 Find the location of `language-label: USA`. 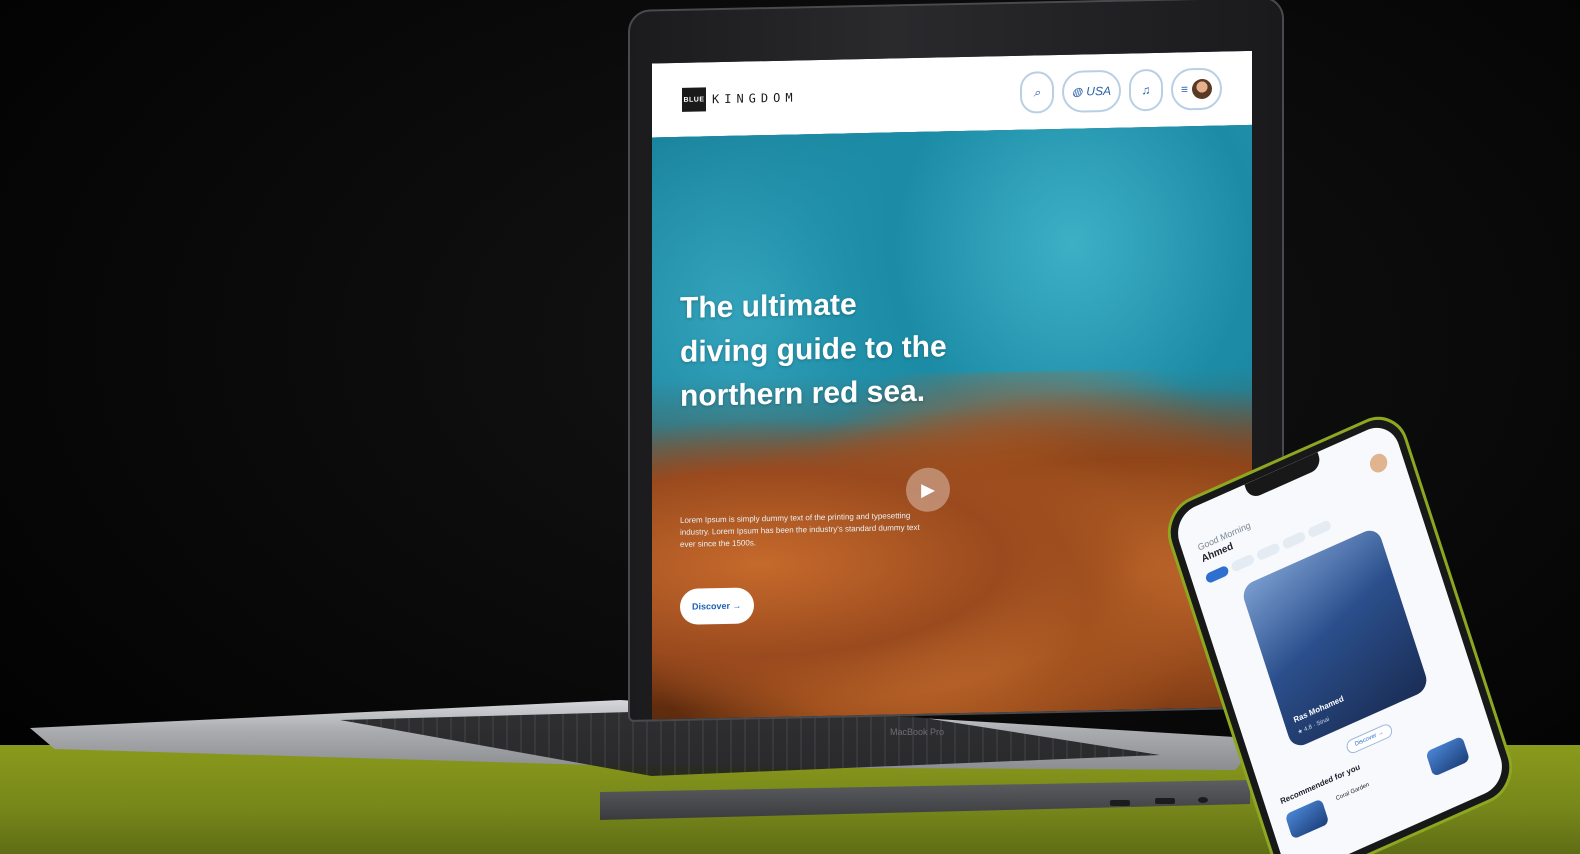

language-label: USA is located at coordinates (1098, 91).